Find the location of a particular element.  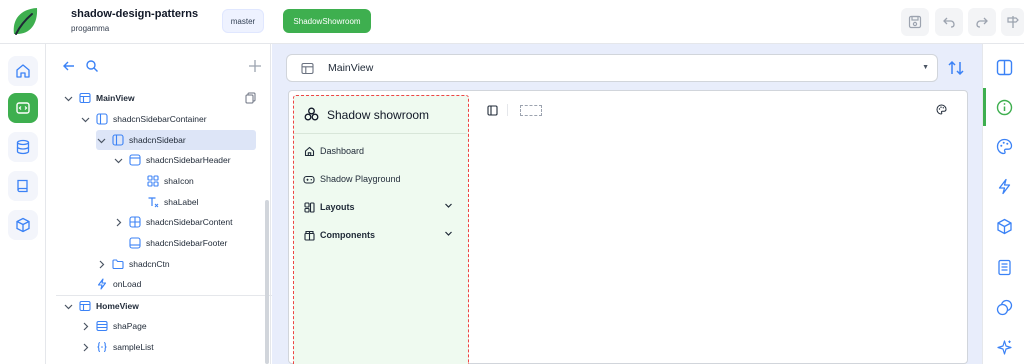

bolt-icon is located at coordinates (102, 284).